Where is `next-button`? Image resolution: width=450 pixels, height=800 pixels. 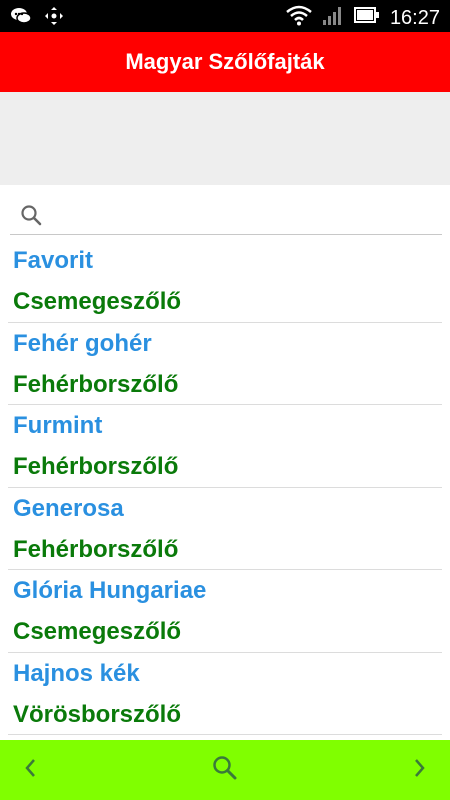
next-button is located at coordinates (420, 770).